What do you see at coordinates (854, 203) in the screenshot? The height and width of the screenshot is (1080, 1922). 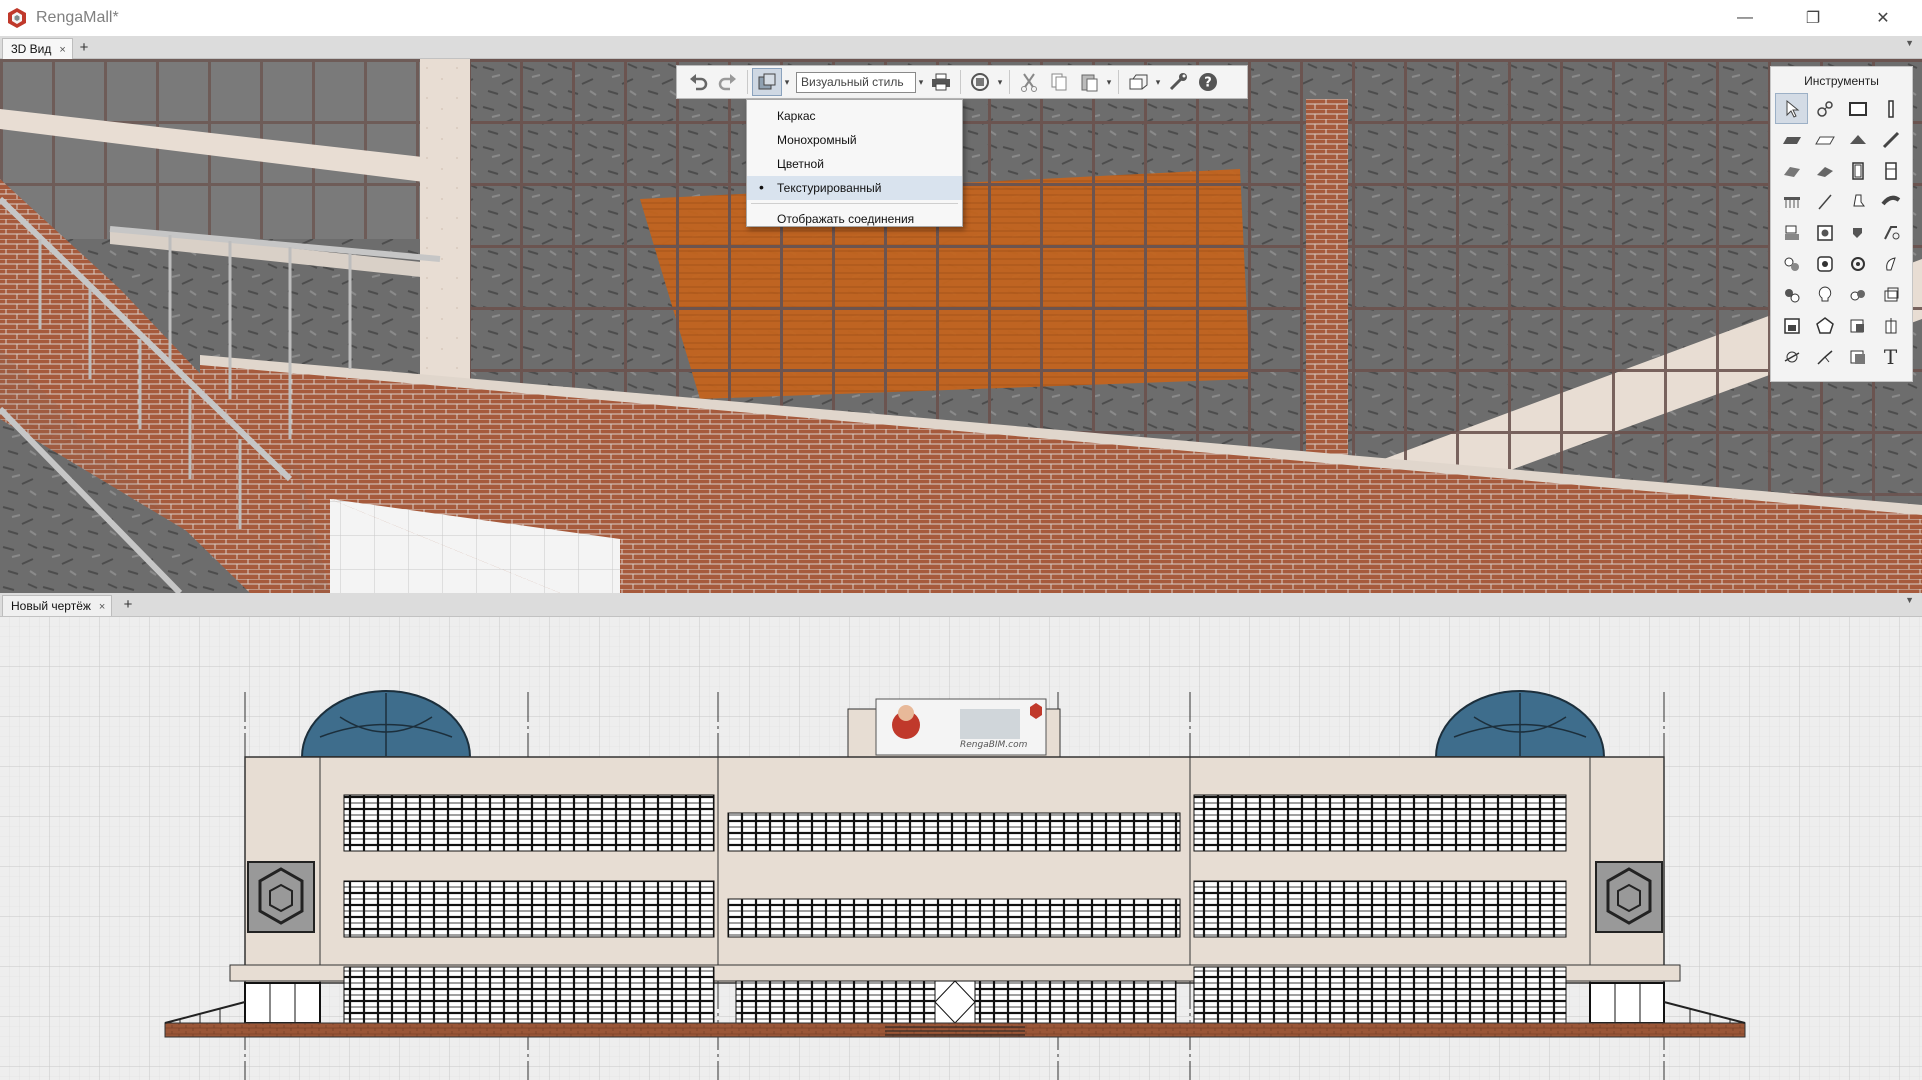 I see `menu-separator` at bounding box center [854, 203].